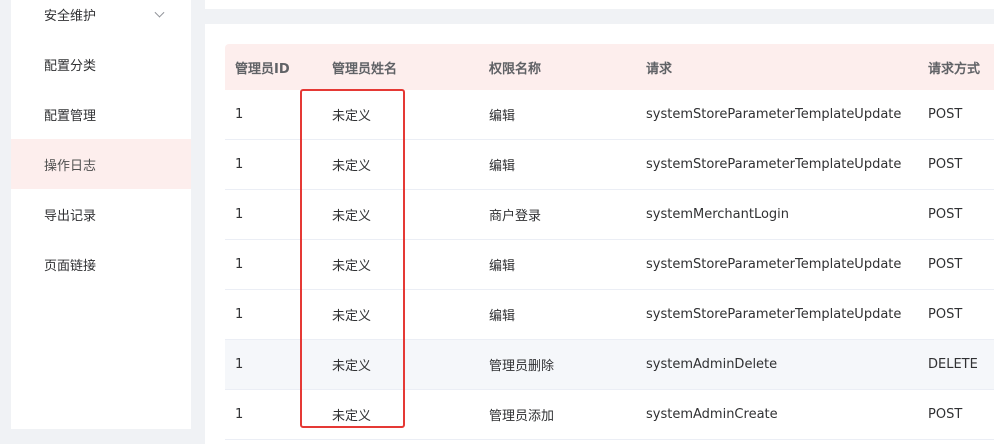  What do you see at coordinates (712, 364) in the screenshot?
I see `cell-request: systemAdminDelete` at bounding box center [712, 364].